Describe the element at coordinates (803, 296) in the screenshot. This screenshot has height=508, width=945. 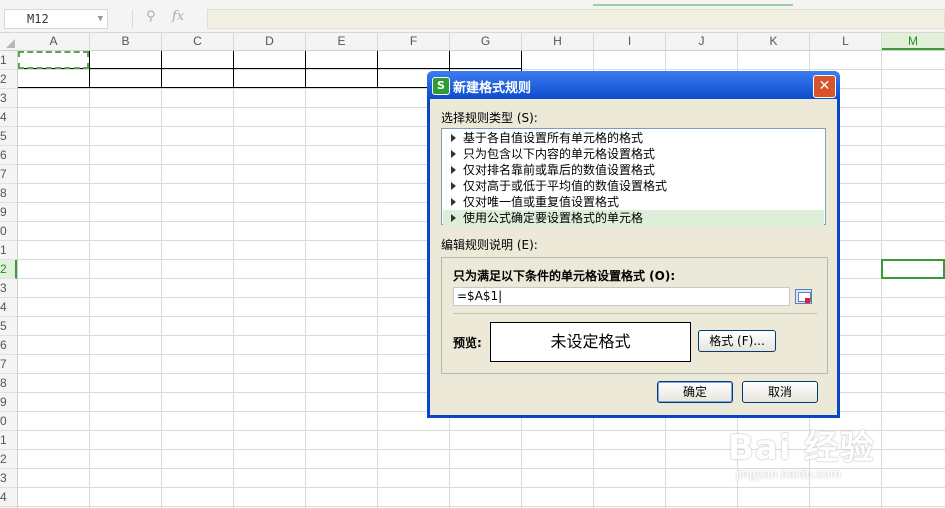
I see `range-picker-icon` at that location.